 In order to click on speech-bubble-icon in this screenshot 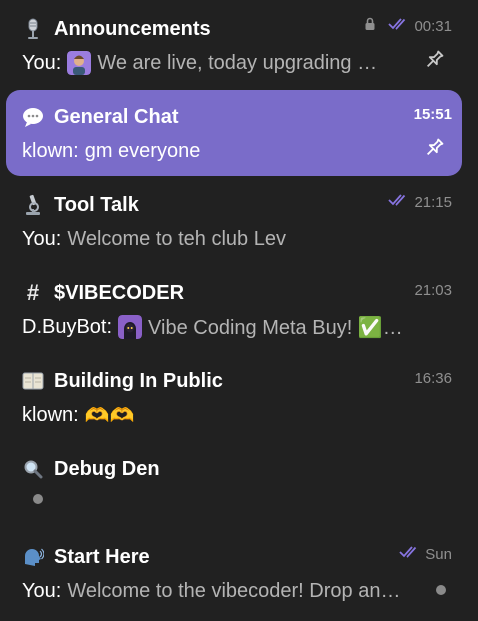, I will do `click(33, 117)`.